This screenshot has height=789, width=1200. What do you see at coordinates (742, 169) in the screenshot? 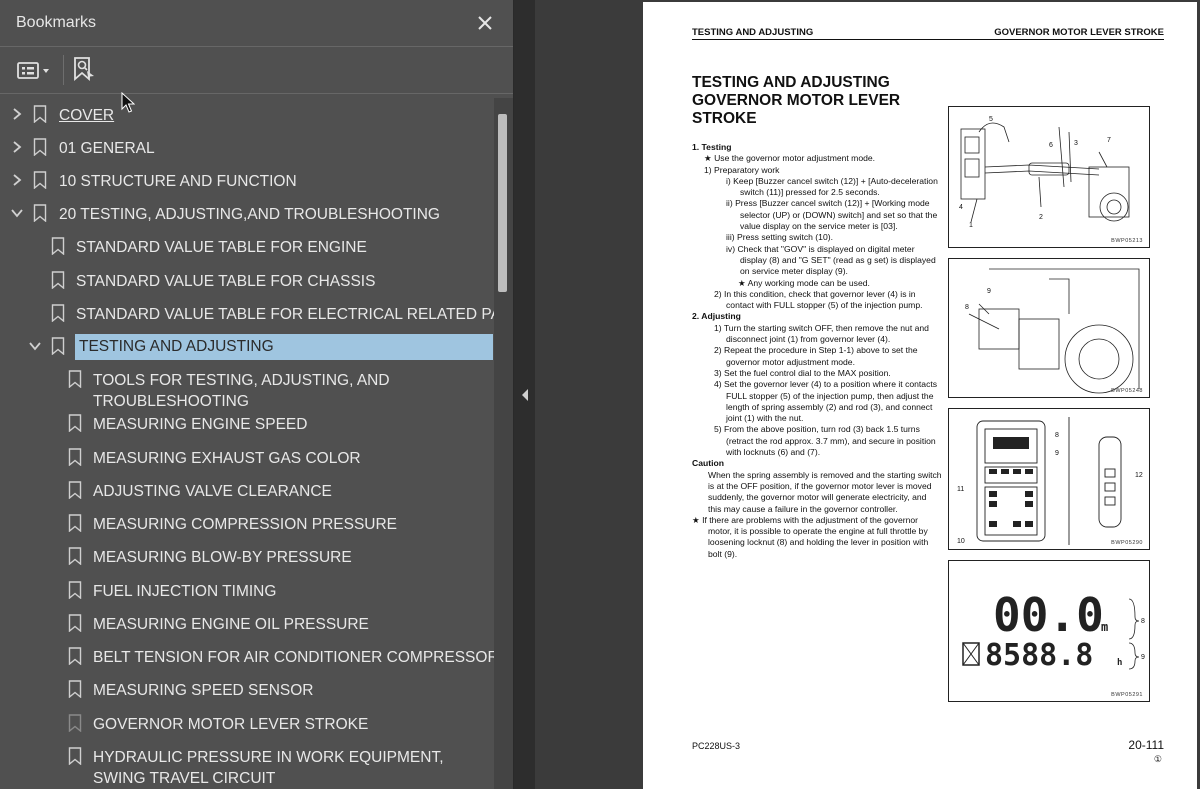
I see `body-paragraph: 1) Preparatory work` at bounding box center [742, 169].